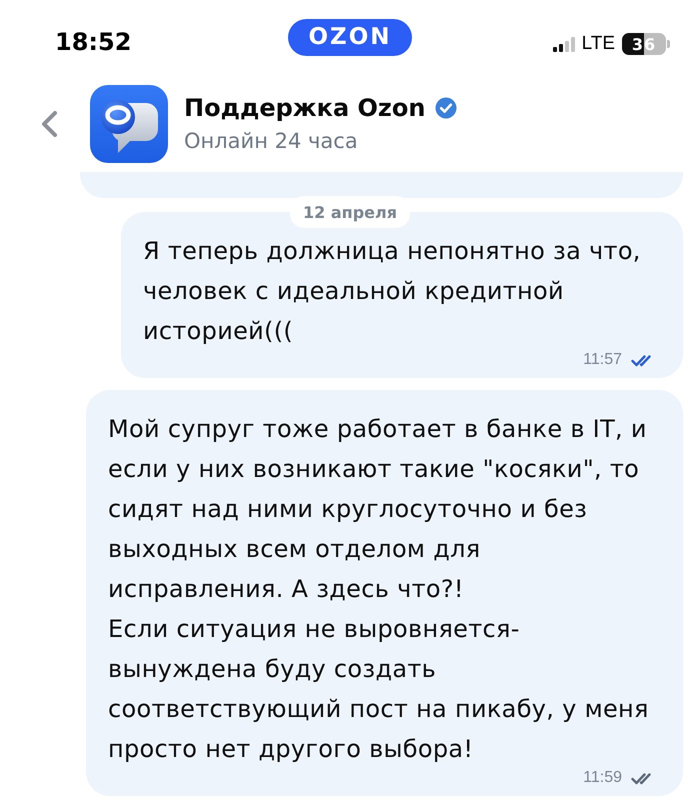 The width and height of the screenshot is (700, 808). Describe the element at coordinates (598, 44) in the screenshot. I see `network-type: LTE` at that location.